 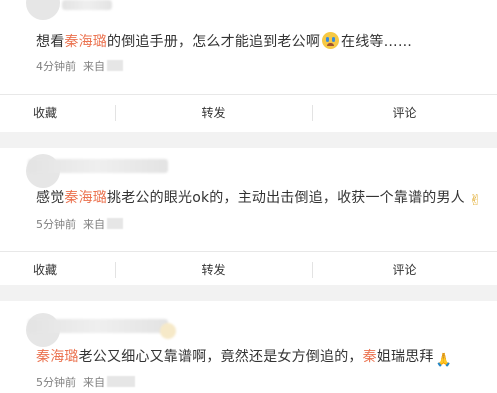 What do you see at coordinates (43, 10) in the screenshot?
I see `avatar` at bounding box center [43, 10].